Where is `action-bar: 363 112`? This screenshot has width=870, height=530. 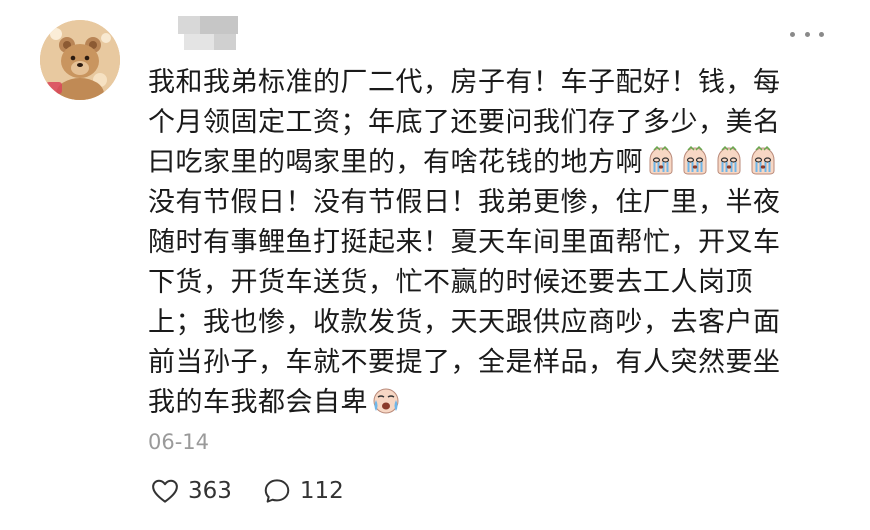 action-bar: 363 112 is located at coordinates (247, 491).